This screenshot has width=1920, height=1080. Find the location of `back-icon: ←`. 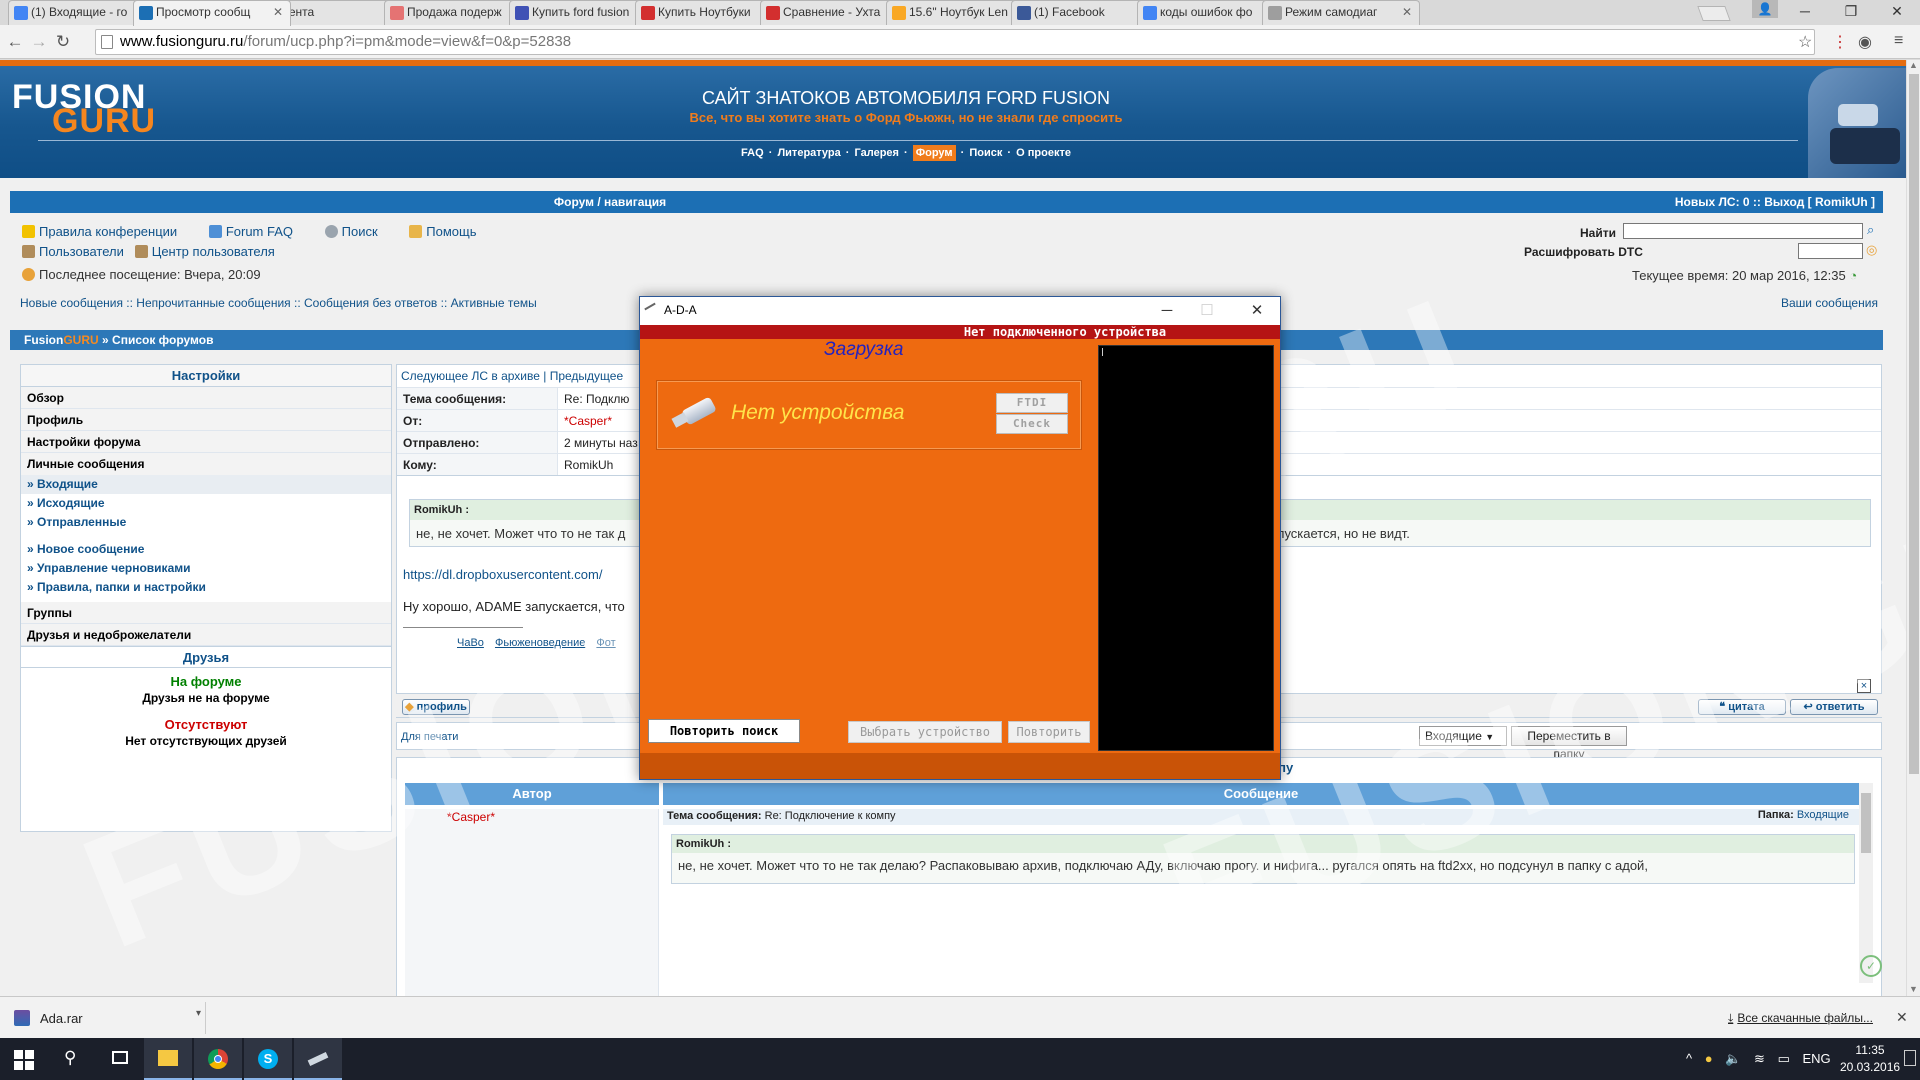

back-icon: ← is located at coordinates (15, 42).